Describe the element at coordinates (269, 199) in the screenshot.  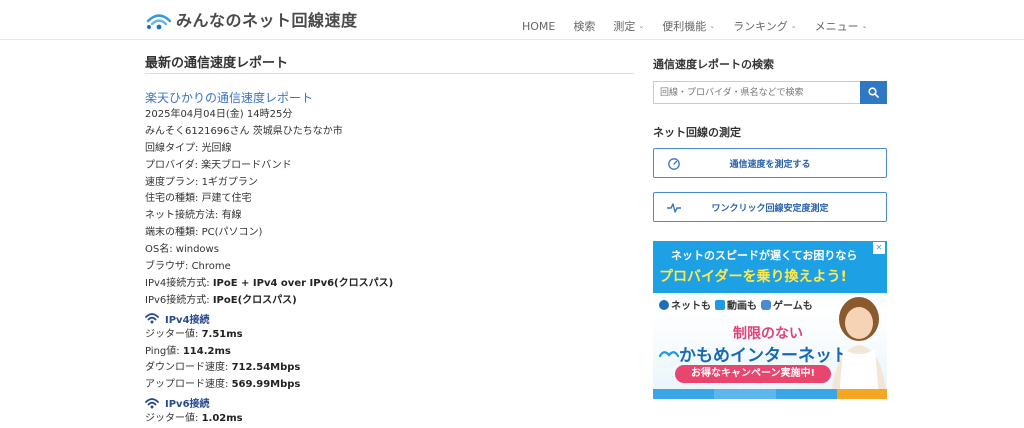
I see `field-housing: 住宅の種類: 戸建て住宅` at that location.